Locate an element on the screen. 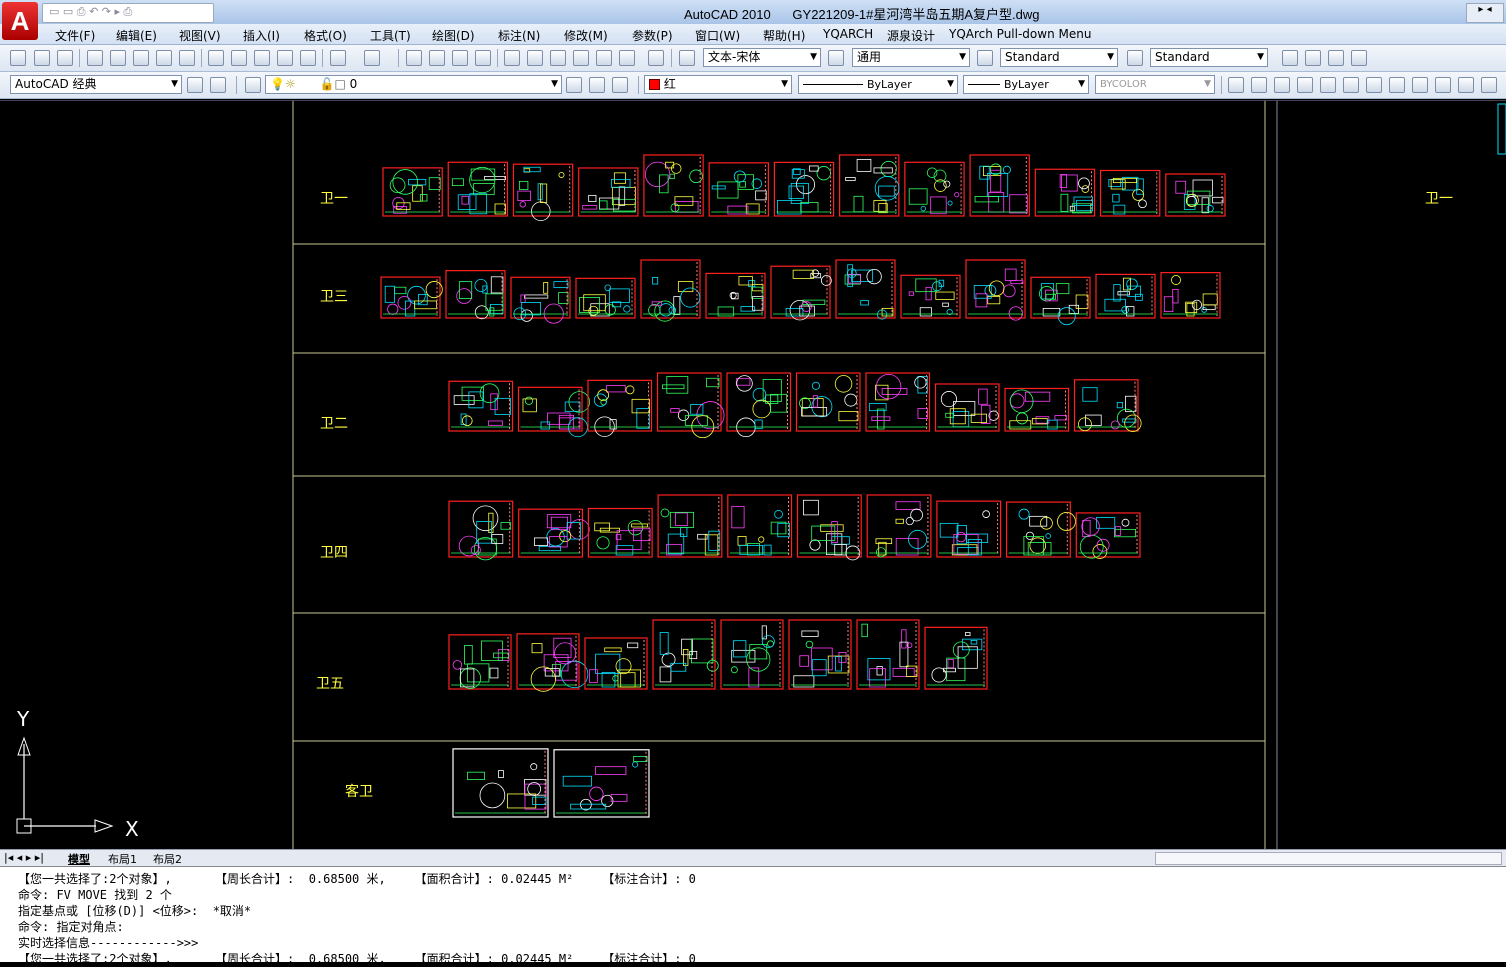 This screenshot has height=967, width=1506. tab-layout2: 布局2 is located at coordinates (167, 859).